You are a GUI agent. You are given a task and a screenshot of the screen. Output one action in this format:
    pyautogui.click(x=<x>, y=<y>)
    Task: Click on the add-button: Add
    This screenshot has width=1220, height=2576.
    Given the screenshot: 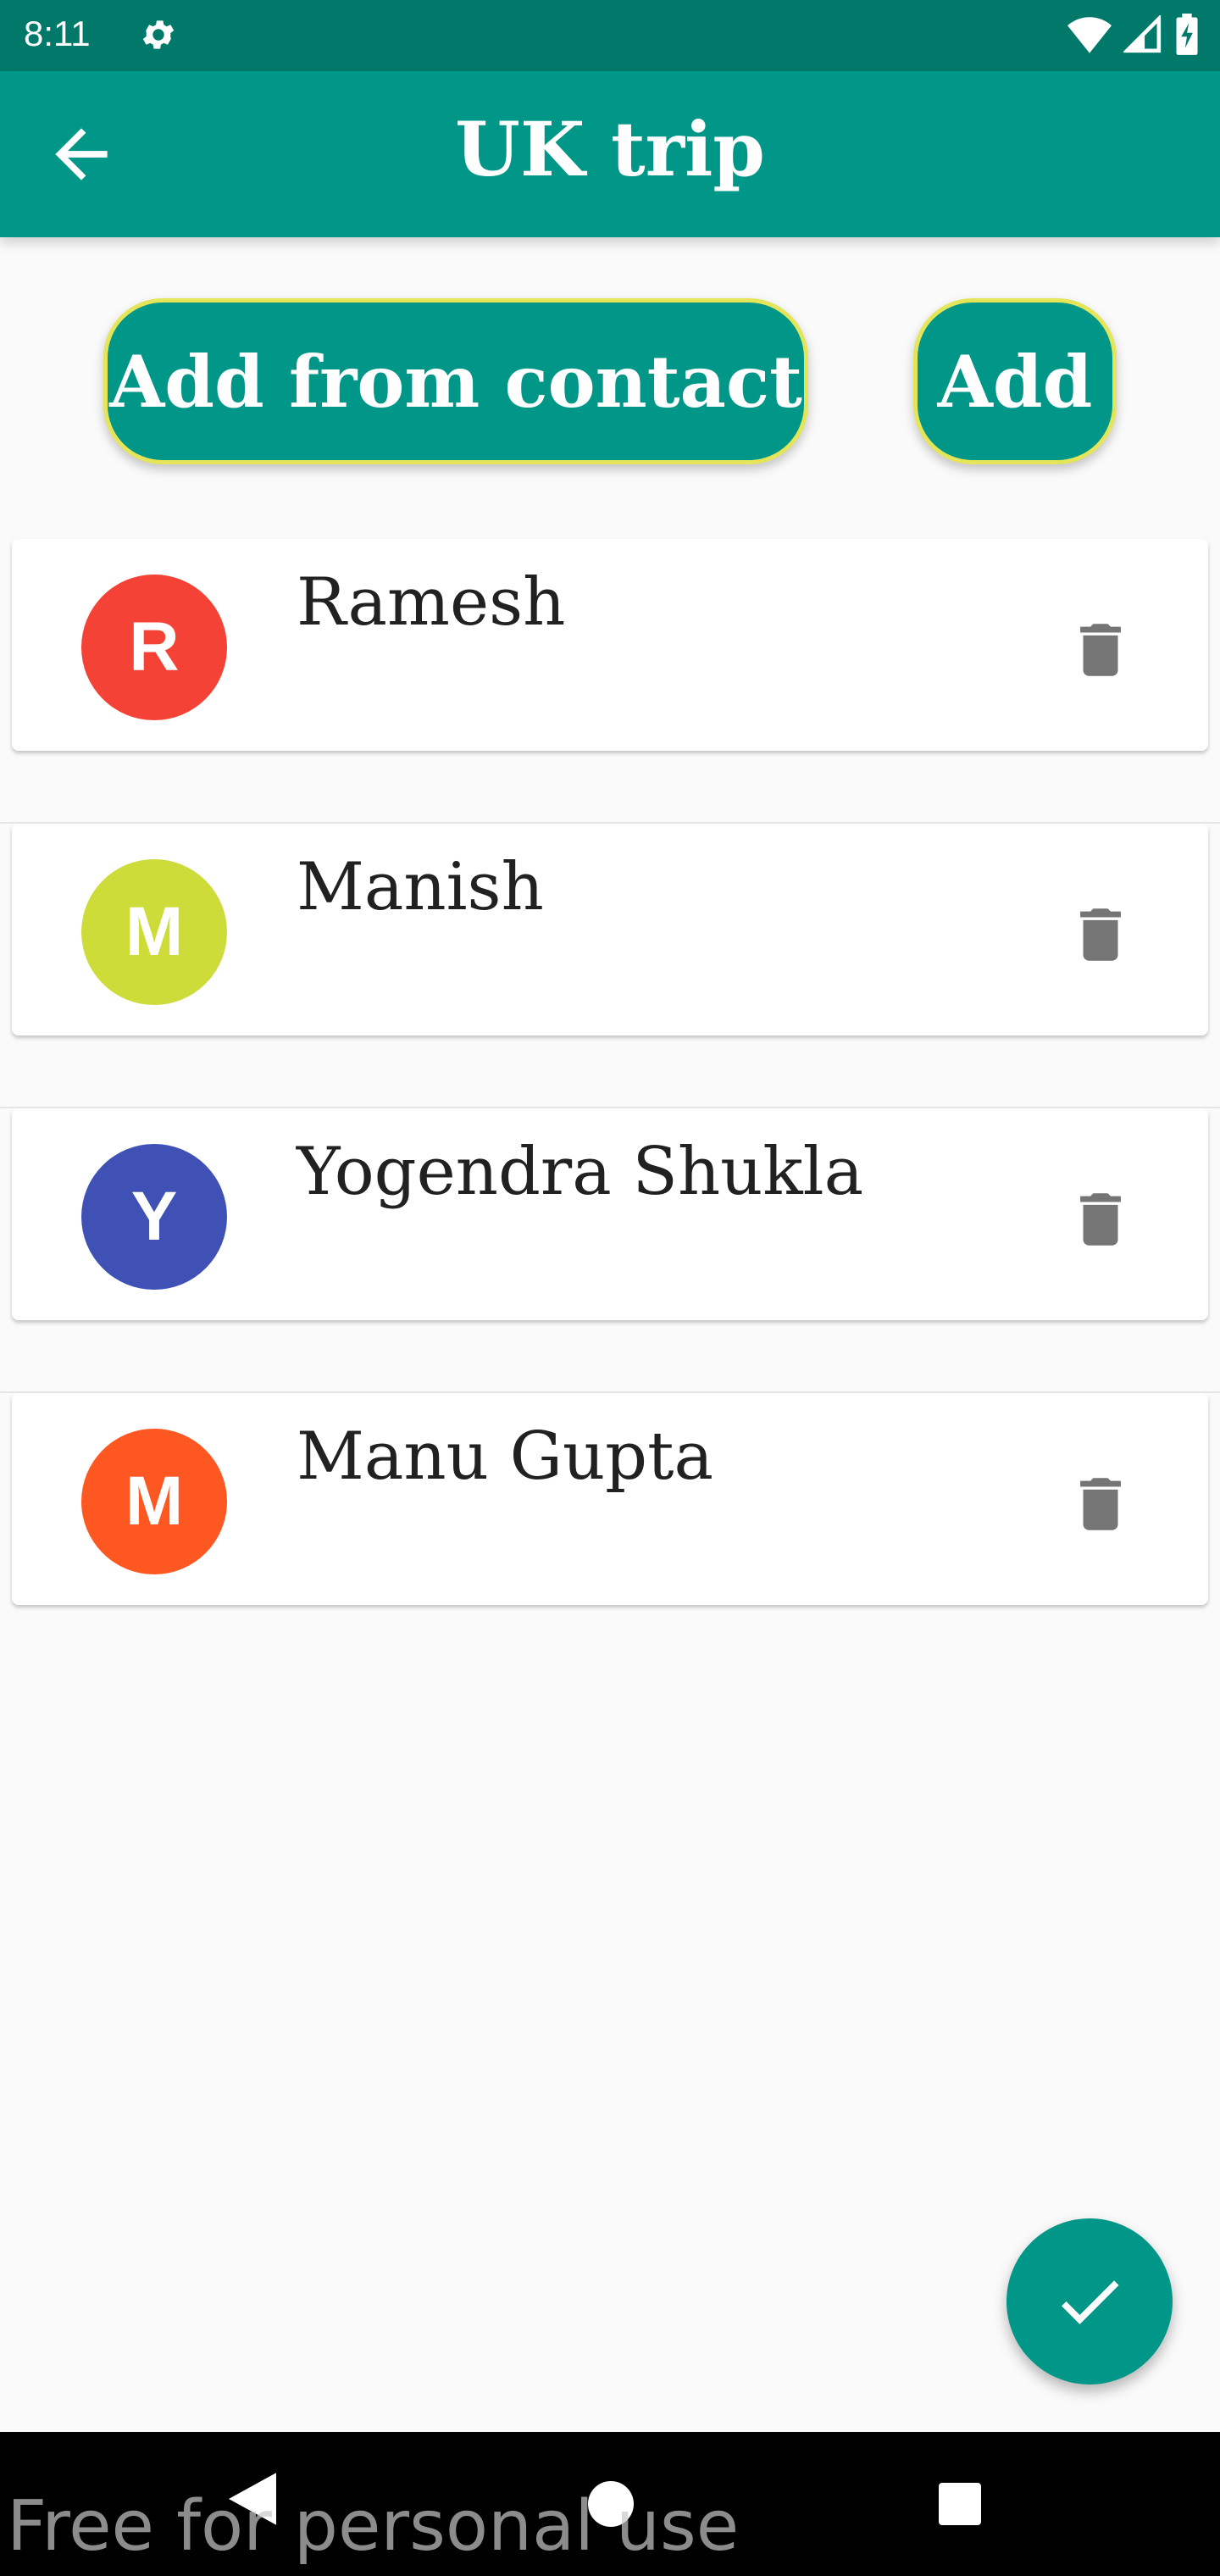 What is the action you would take?
    pyautogui.click(x=1015, y=381)
    